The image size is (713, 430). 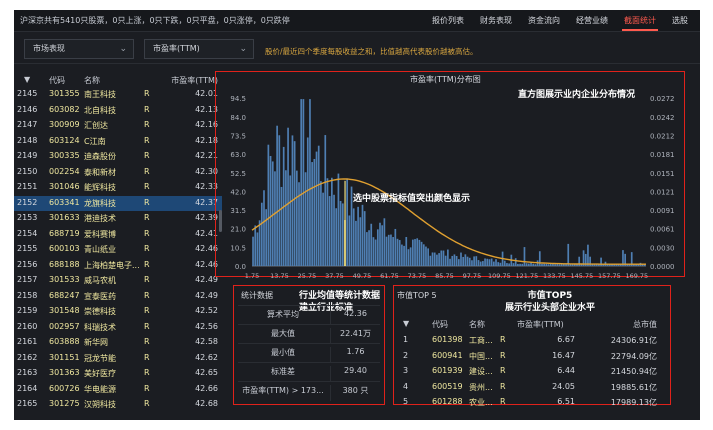 I want to click on table-row: 2148 603124 C江南 R 42.18, so click(x=118, y=142).